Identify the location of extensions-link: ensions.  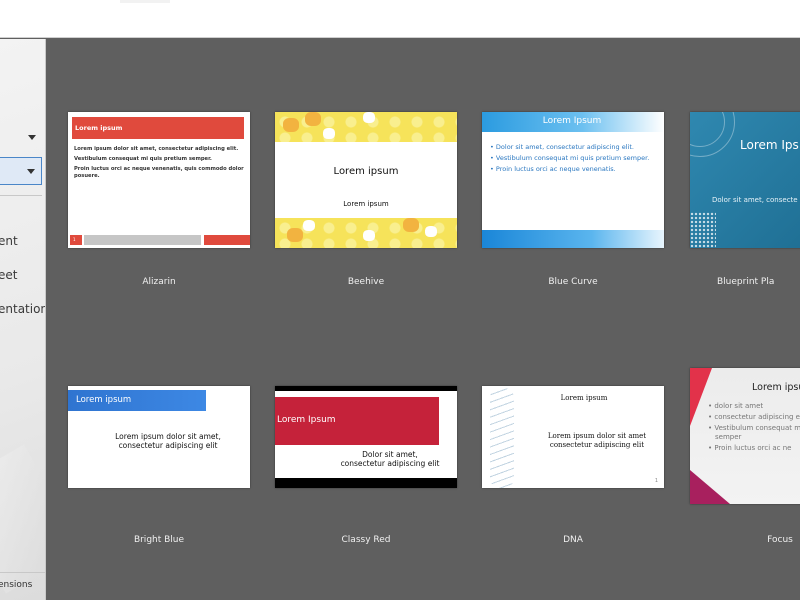
(16, 585).